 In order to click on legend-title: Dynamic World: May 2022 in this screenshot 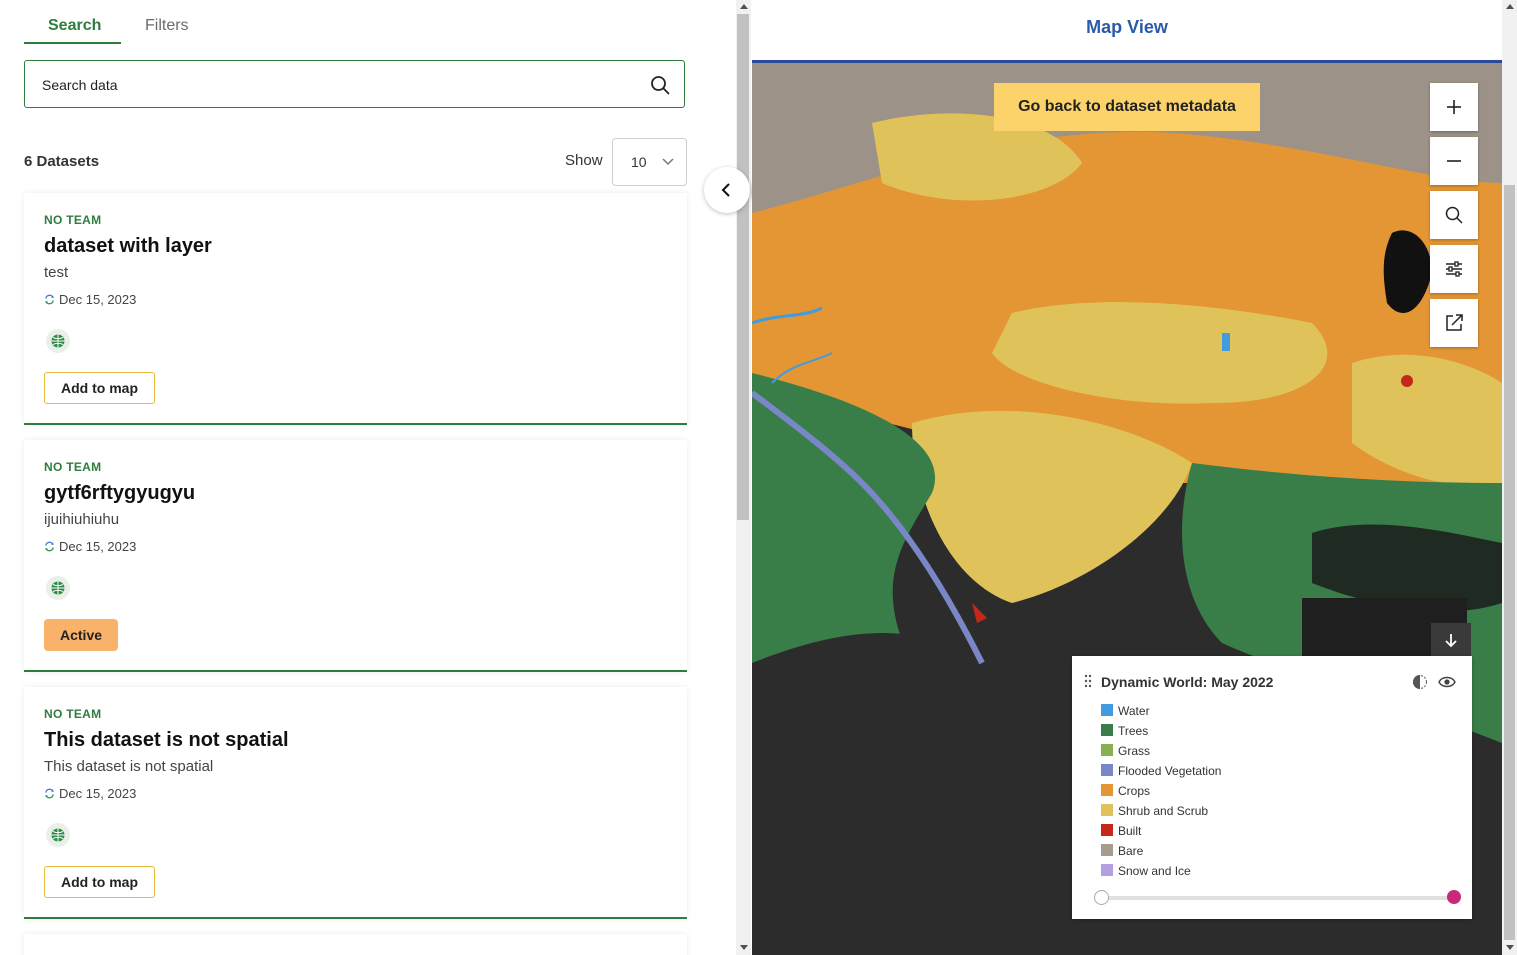, I will do `click(1187, 682)`.